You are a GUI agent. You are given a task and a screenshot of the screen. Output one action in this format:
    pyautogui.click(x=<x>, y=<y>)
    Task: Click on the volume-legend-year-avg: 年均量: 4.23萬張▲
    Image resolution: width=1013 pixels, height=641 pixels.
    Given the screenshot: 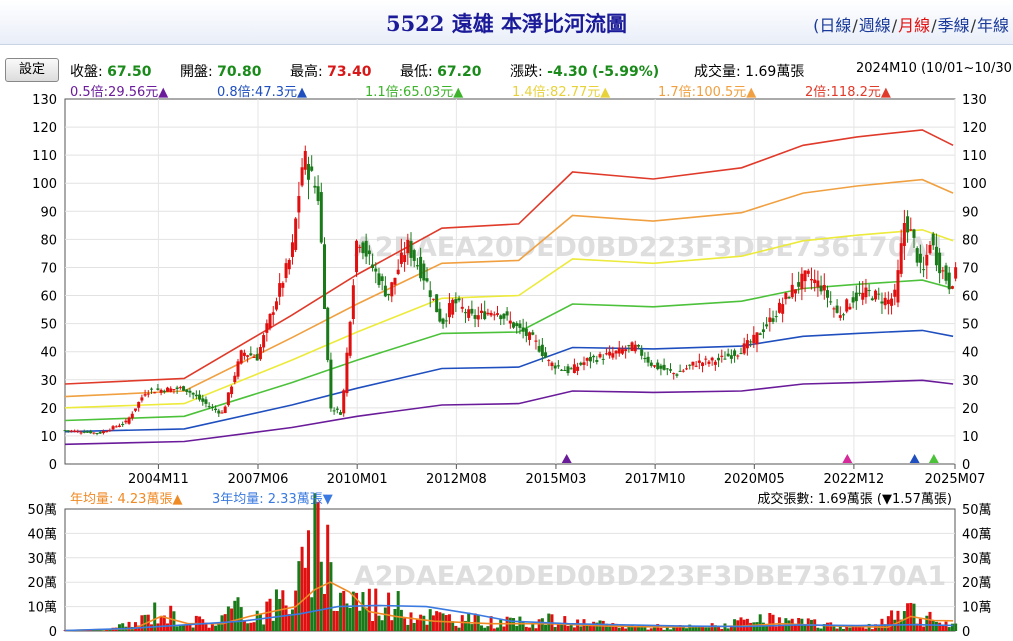 What is the action you would take?
    pyautogui.click(x=126, y=499)
    